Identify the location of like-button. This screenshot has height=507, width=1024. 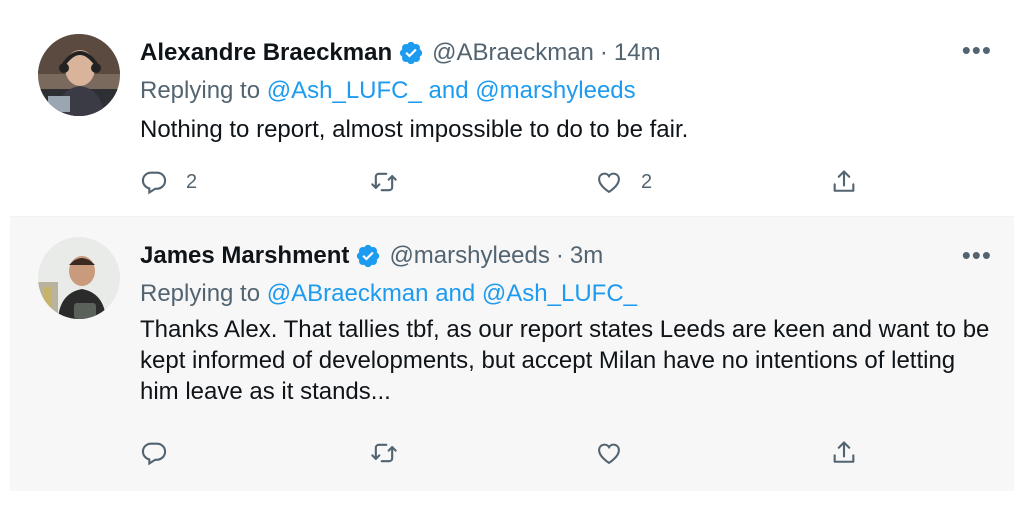
(618, 453).